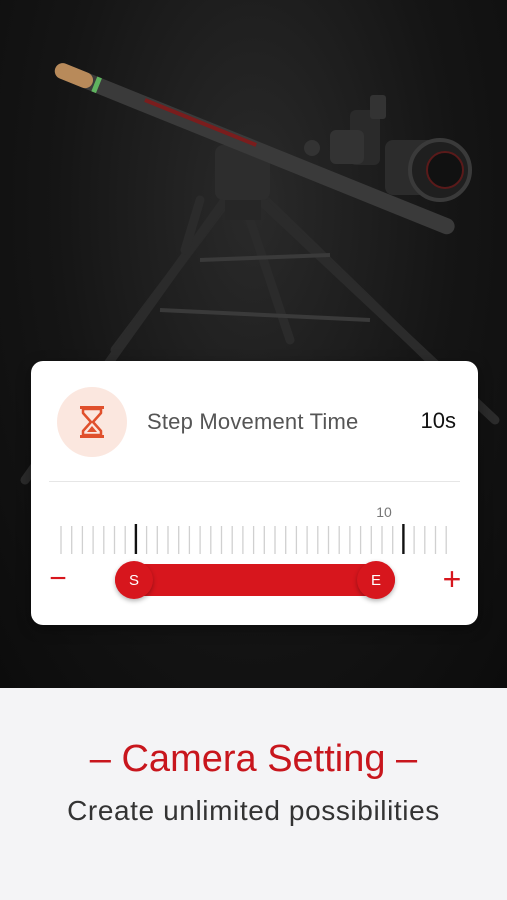 The width and height of the screenshot is (507, 900). Describe the element at coordinates (254, 481) in the screenshot. I see `divider` at that location.